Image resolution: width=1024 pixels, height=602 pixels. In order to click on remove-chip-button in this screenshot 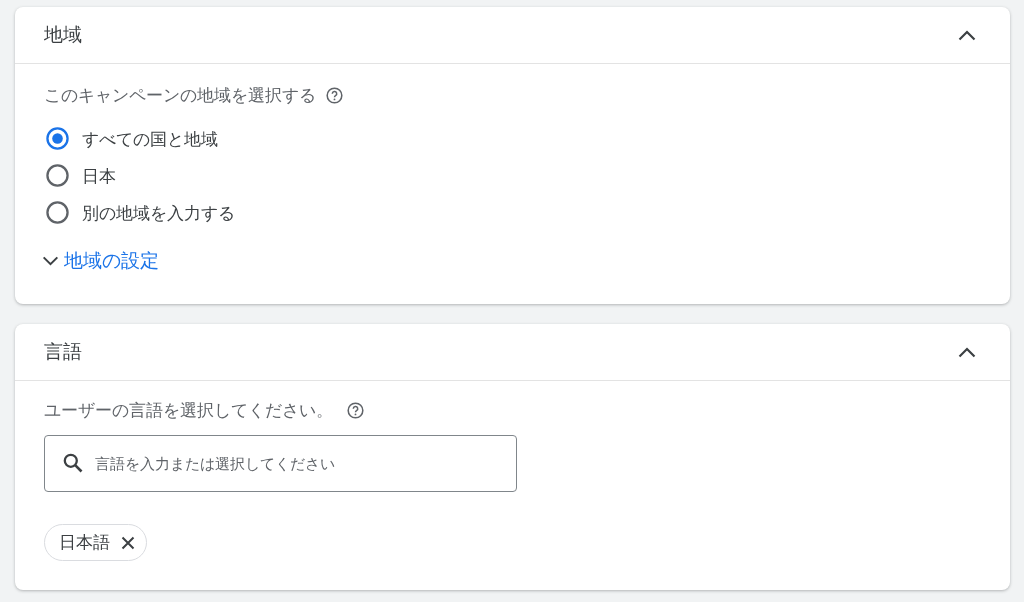, I will do `click(128, 542)`.